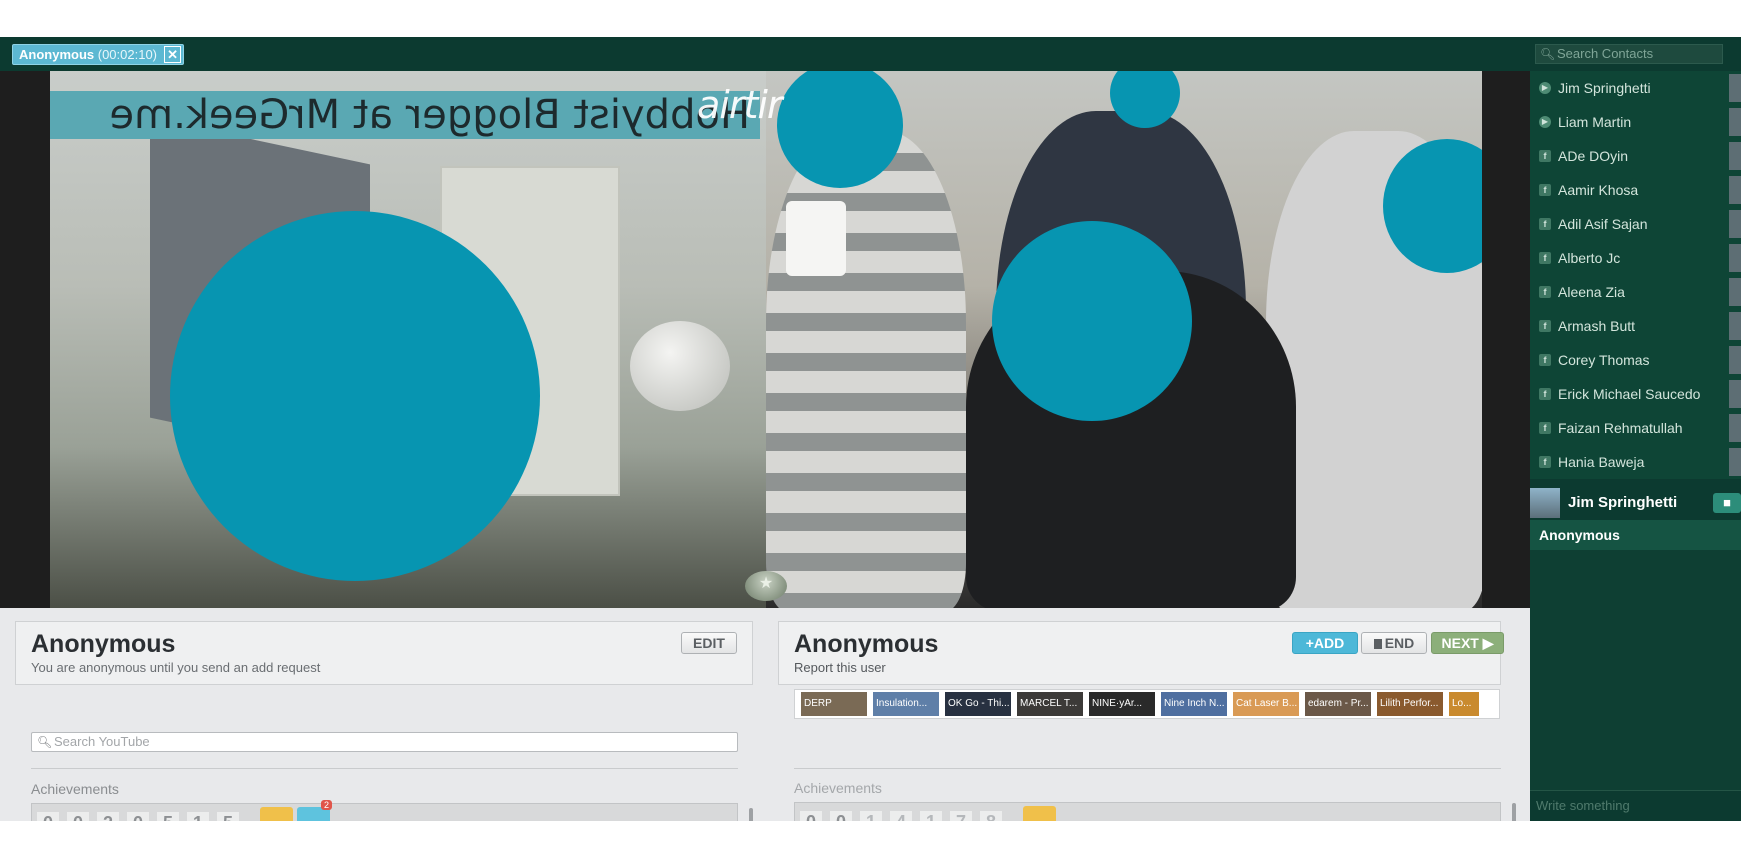 The height and width of the screenshot is (857, 1741). Describe the element at coordinates (405, 115) in the screenshot. I see `mirrored-banner: Hobbyist Blogger at MrGeek.me` at that location.